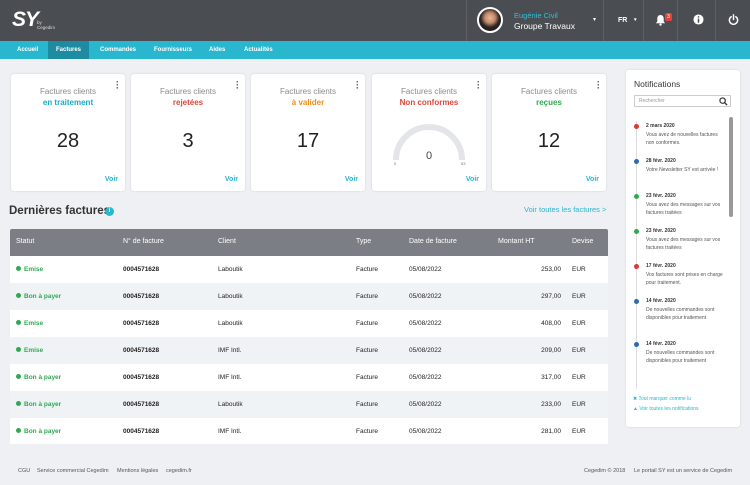 The width and height of the screenshot is (750, 485). Describe the element at coordinates (683, 471) in the screenshot. I see `footer-service: Le portail SY est un service de Cegedim` at that location.